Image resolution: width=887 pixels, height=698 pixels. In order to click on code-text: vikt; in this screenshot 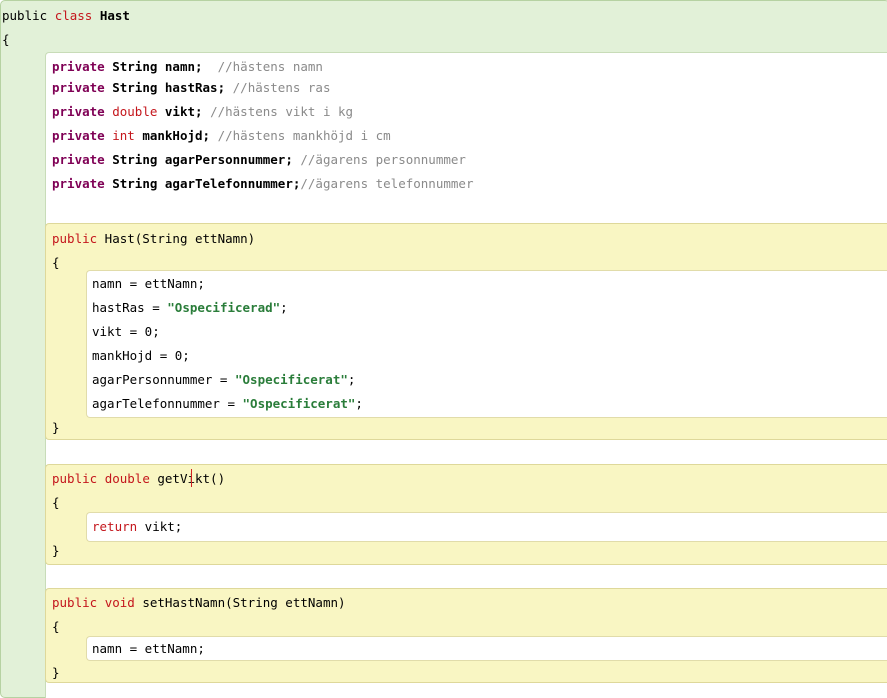, I will do `click(160, 526)`.